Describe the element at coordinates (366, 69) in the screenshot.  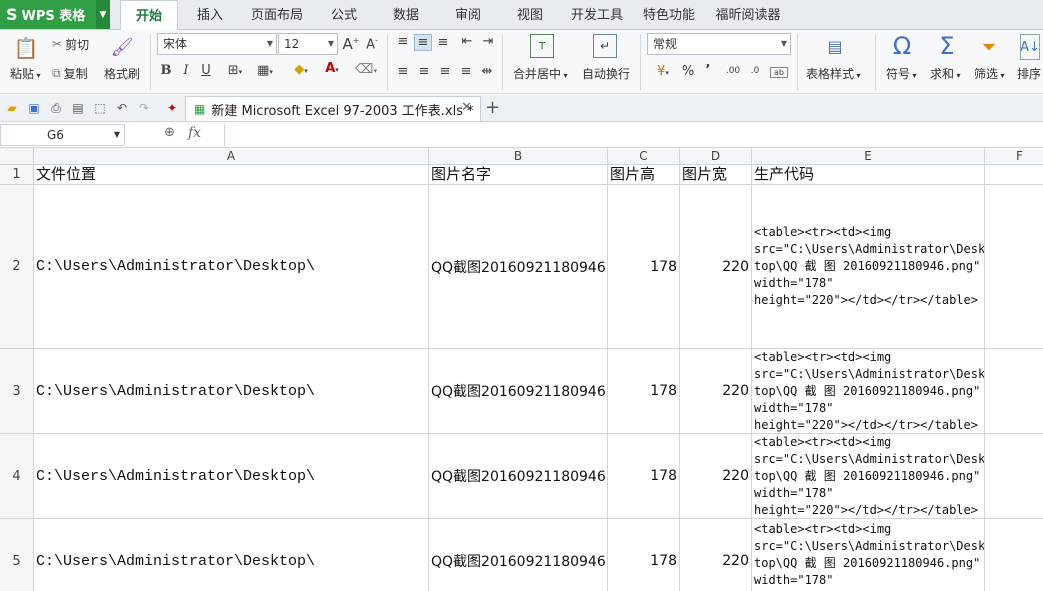
I see `clear-format-icon: ⌫▾` at that location.